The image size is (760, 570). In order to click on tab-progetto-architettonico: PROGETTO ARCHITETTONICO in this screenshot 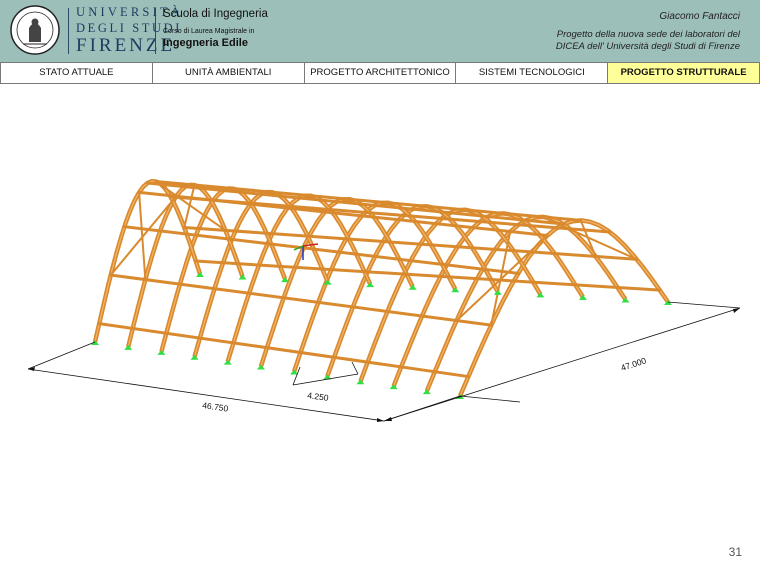, I will do `click(381, 73)`.